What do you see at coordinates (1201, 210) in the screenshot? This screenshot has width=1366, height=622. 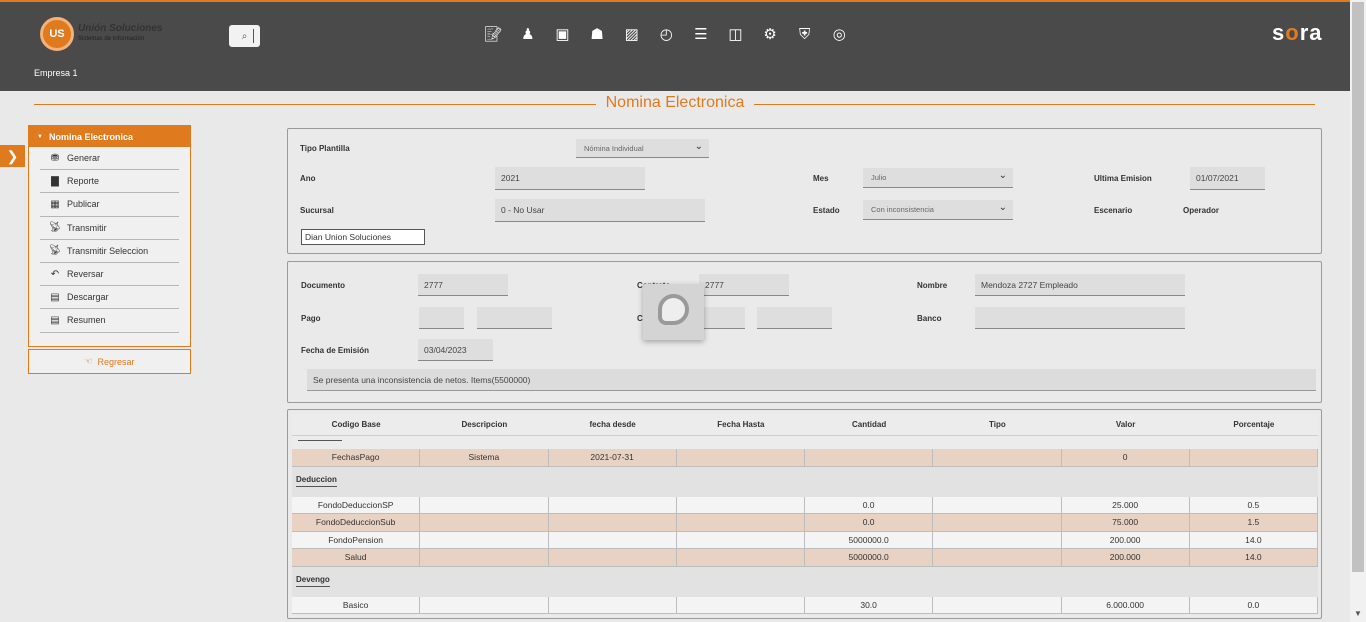 I see `escenario-value: Operador` at bounding box center [1201, 210].